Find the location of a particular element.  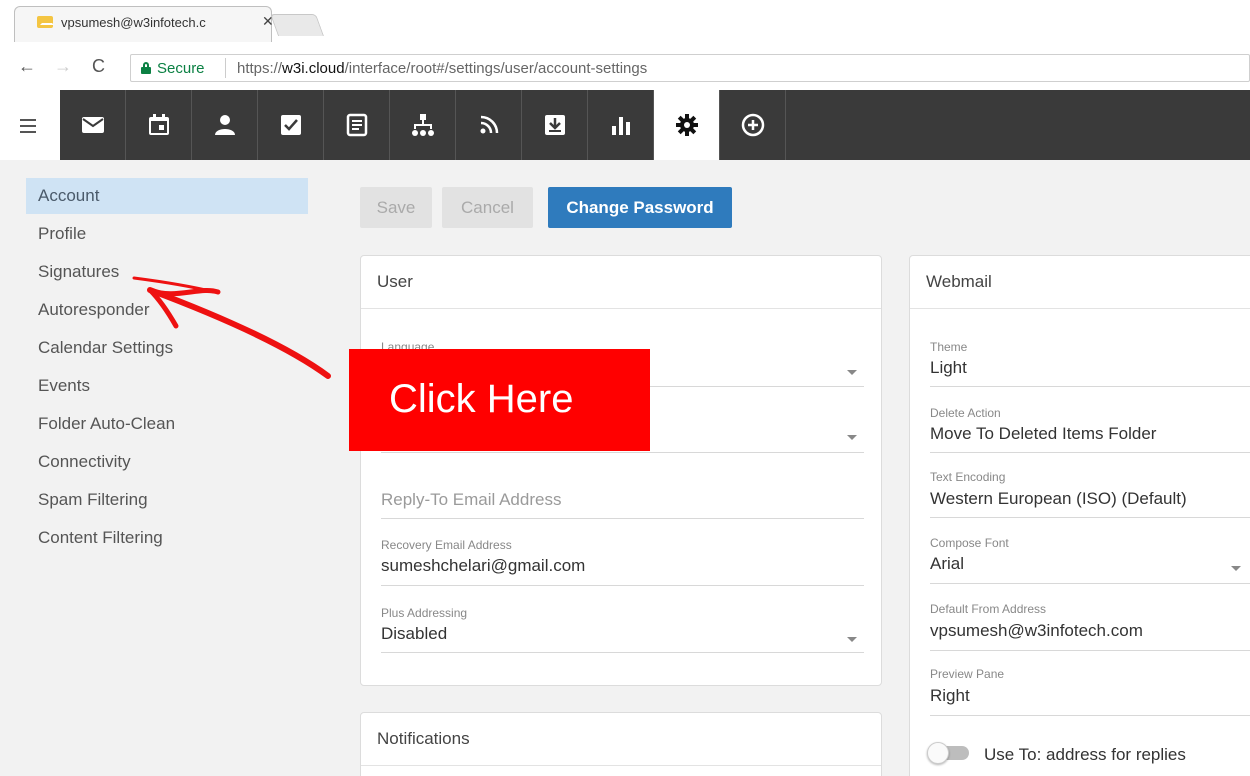

browser-tab: vpsumesh@w3infotech.c ✕ is located at coordinates (144, 24).